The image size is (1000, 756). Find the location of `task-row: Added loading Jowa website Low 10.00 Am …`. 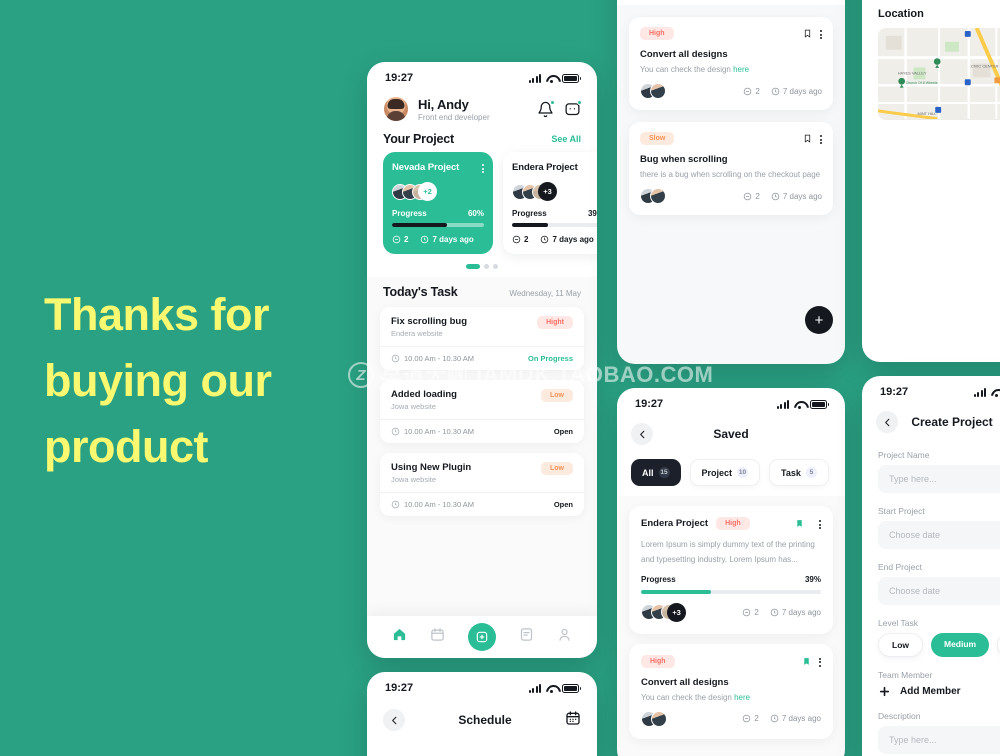

task-row: Added loading Jowa website Low 10.00 Am … is located at coordinates (482, 411).